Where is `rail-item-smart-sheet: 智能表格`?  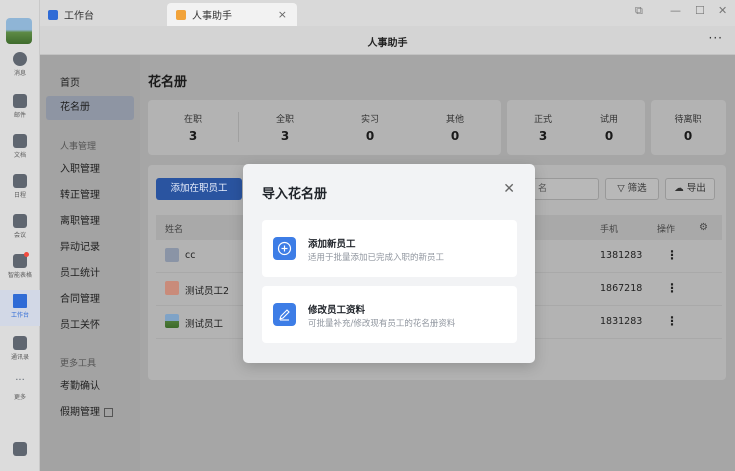
rail-item-smart-sheet: 智能表格 is located at coordinates (20, 265).